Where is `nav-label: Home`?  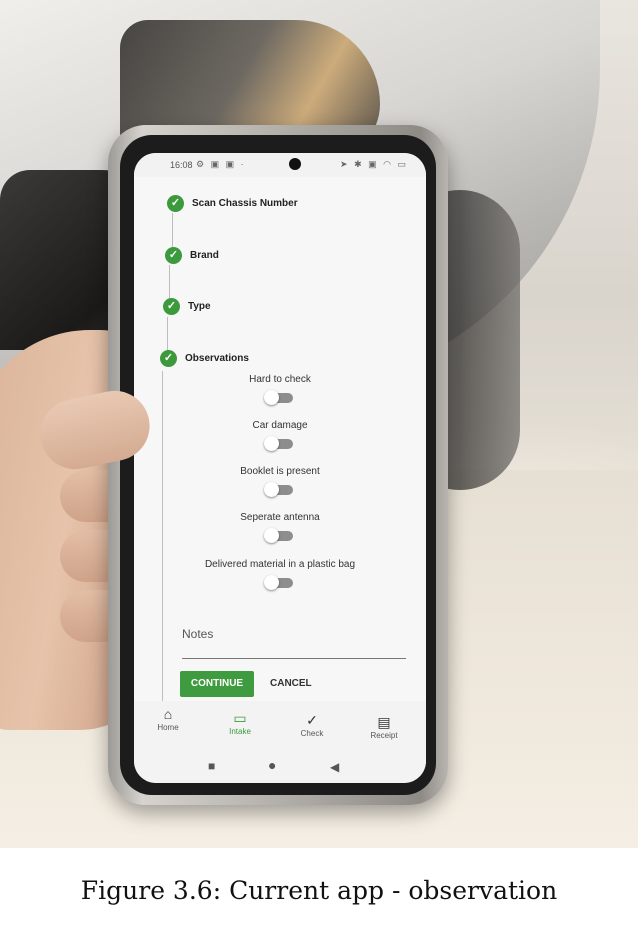
nav-label: Home is located at coordinates (168, 727).